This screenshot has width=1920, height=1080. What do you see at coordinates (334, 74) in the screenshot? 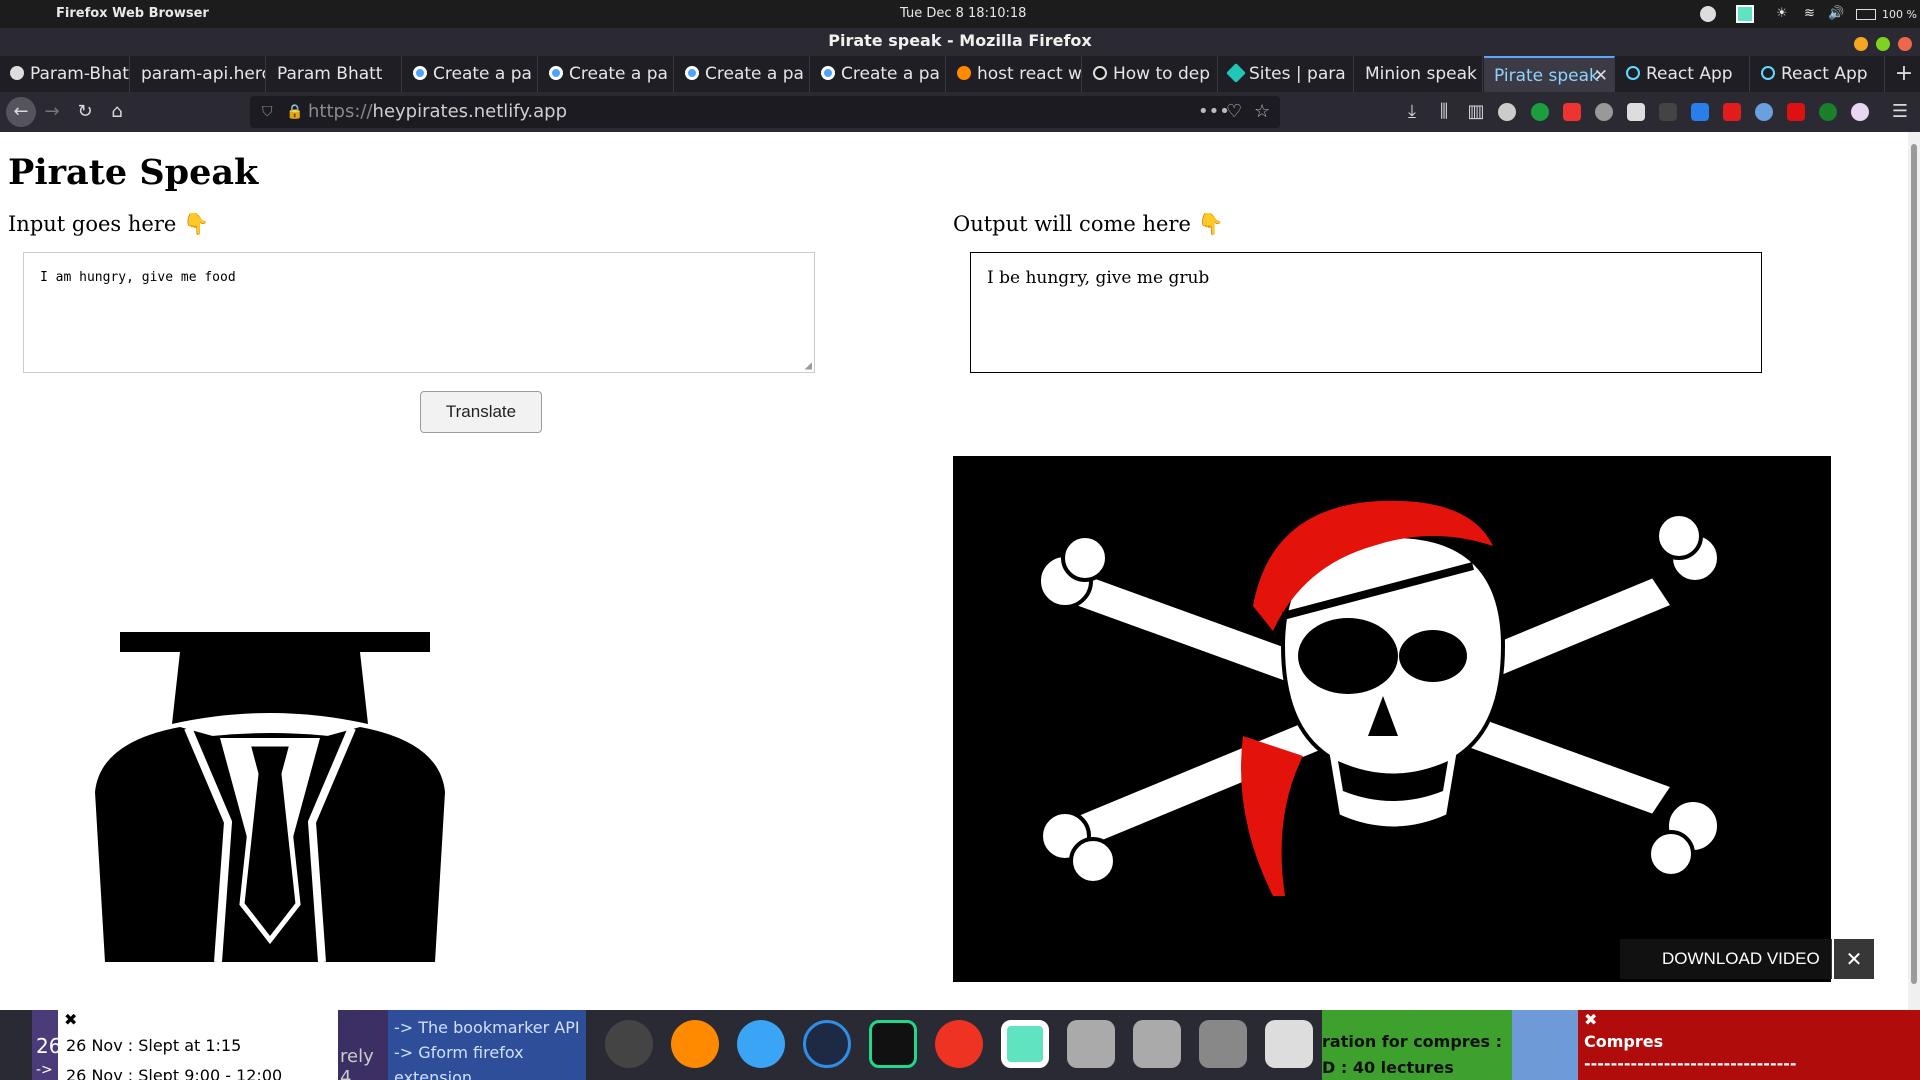
I see `tab-param-bhatt: Param Bhatt` at bounding box center [334, 74].